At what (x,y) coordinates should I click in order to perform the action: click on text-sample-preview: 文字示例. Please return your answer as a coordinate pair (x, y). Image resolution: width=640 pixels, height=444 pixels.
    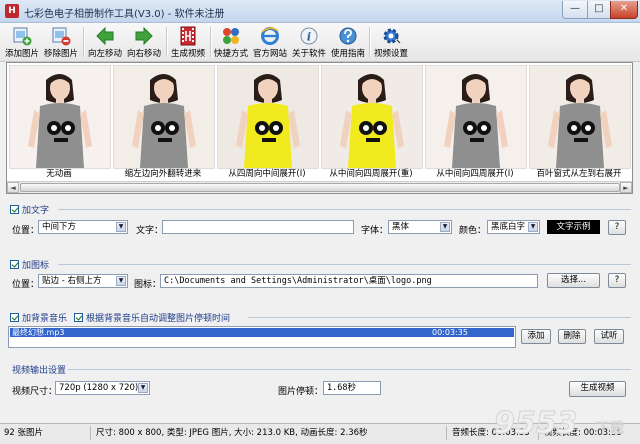
    Looking at the image, I should click on (573, 227).